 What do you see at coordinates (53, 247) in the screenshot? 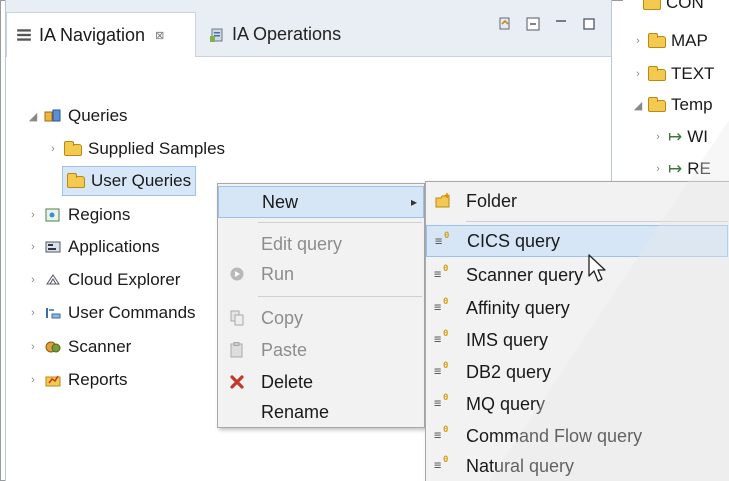
I see `applications-icon` at bounding box center [53, 247].